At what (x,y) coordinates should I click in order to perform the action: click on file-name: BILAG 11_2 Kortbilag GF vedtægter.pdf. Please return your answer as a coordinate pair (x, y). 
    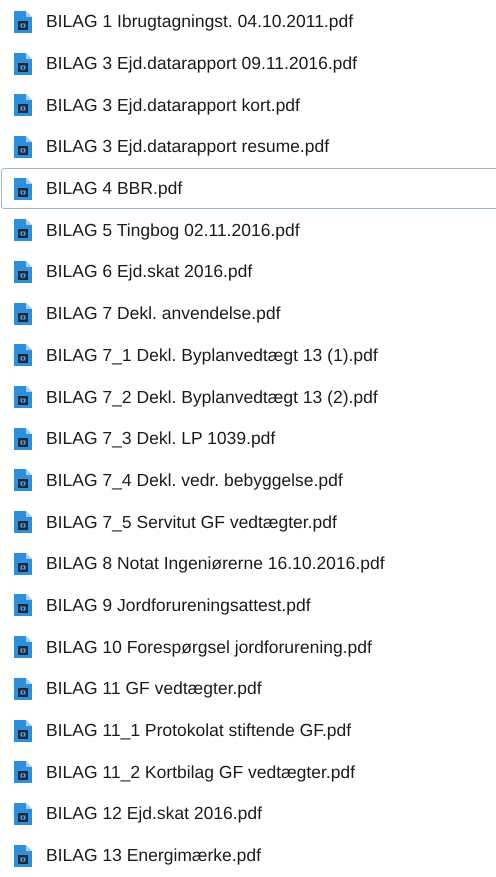
    Looking at the image, I should click on (201, 772).